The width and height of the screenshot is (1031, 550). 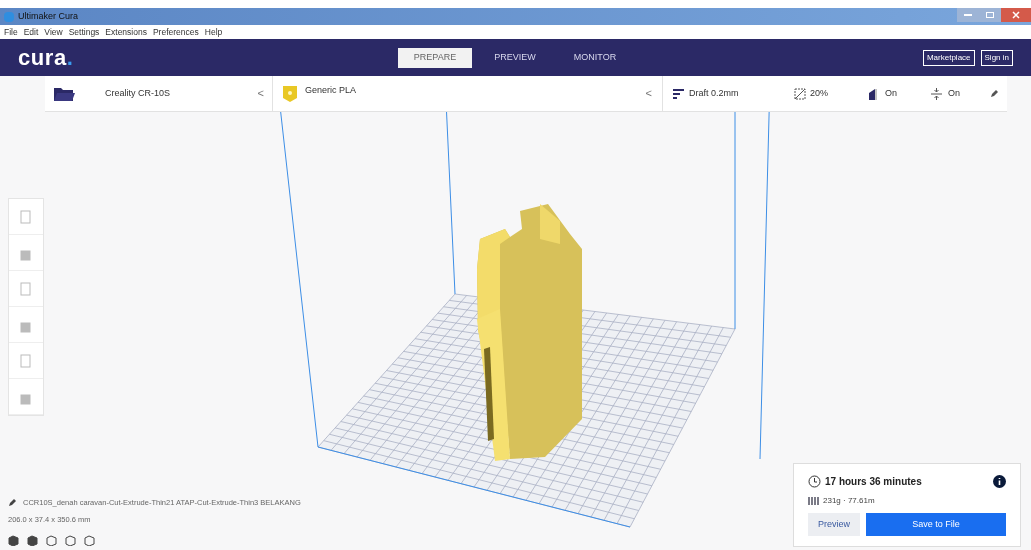 I want to click on close-button, so click(x=1016, y=15).